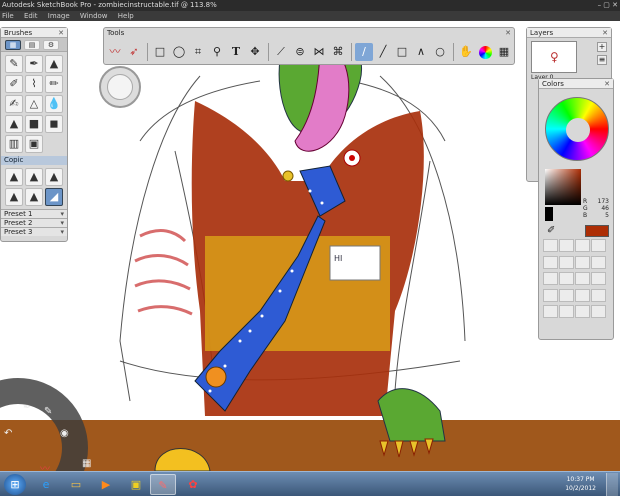  Describe the element at coordinates (551, 230) in the screenshot. I see `eyedropper-icon: ✐` at that location.